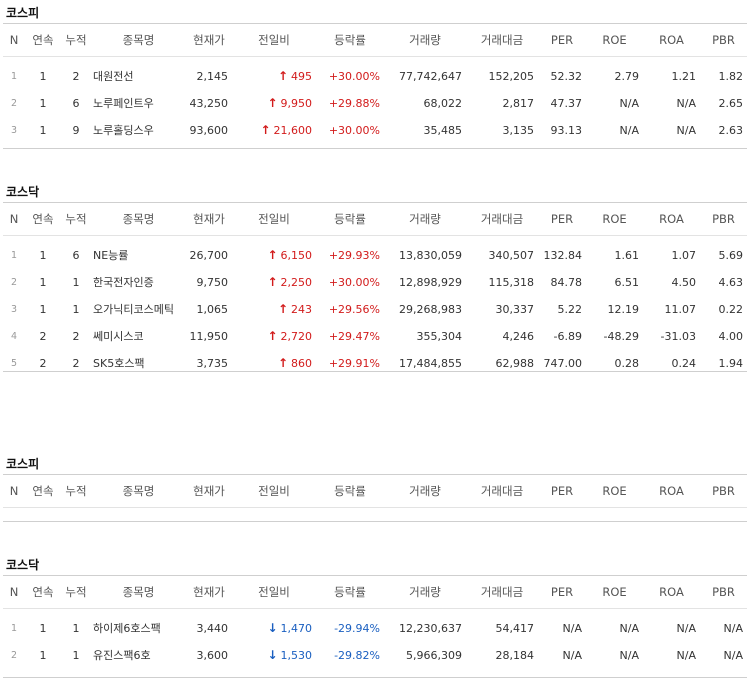  What do you see at coordinates (627, 363) in the screenshot?
I see `roe-value: 0.28` at bounding box center [627, 363].